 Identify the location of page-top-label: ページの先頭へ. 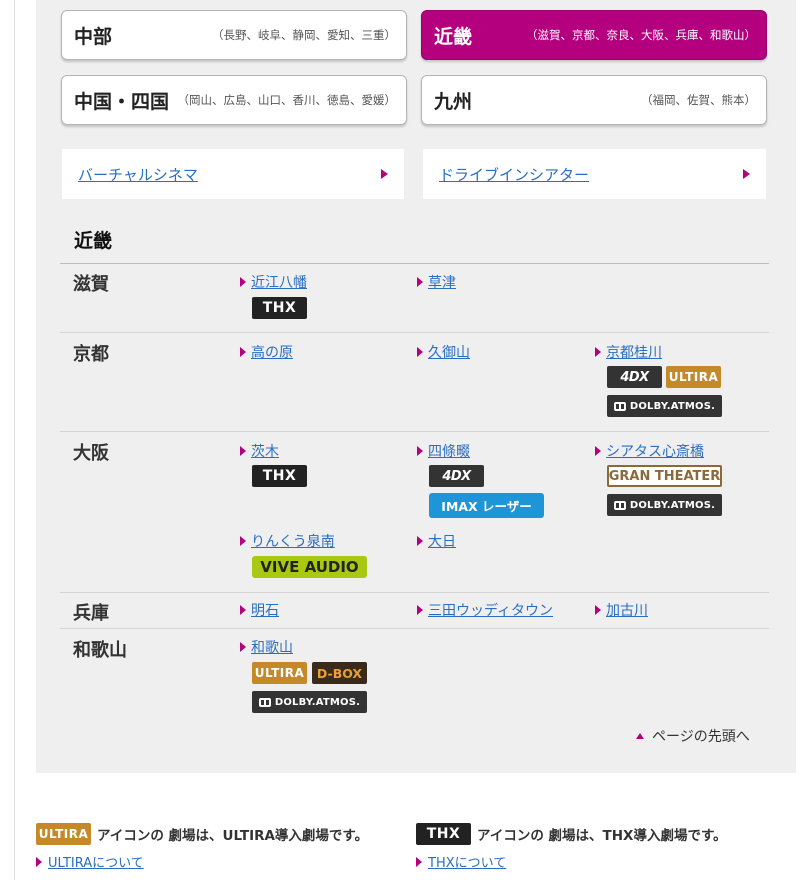
(701, 737).